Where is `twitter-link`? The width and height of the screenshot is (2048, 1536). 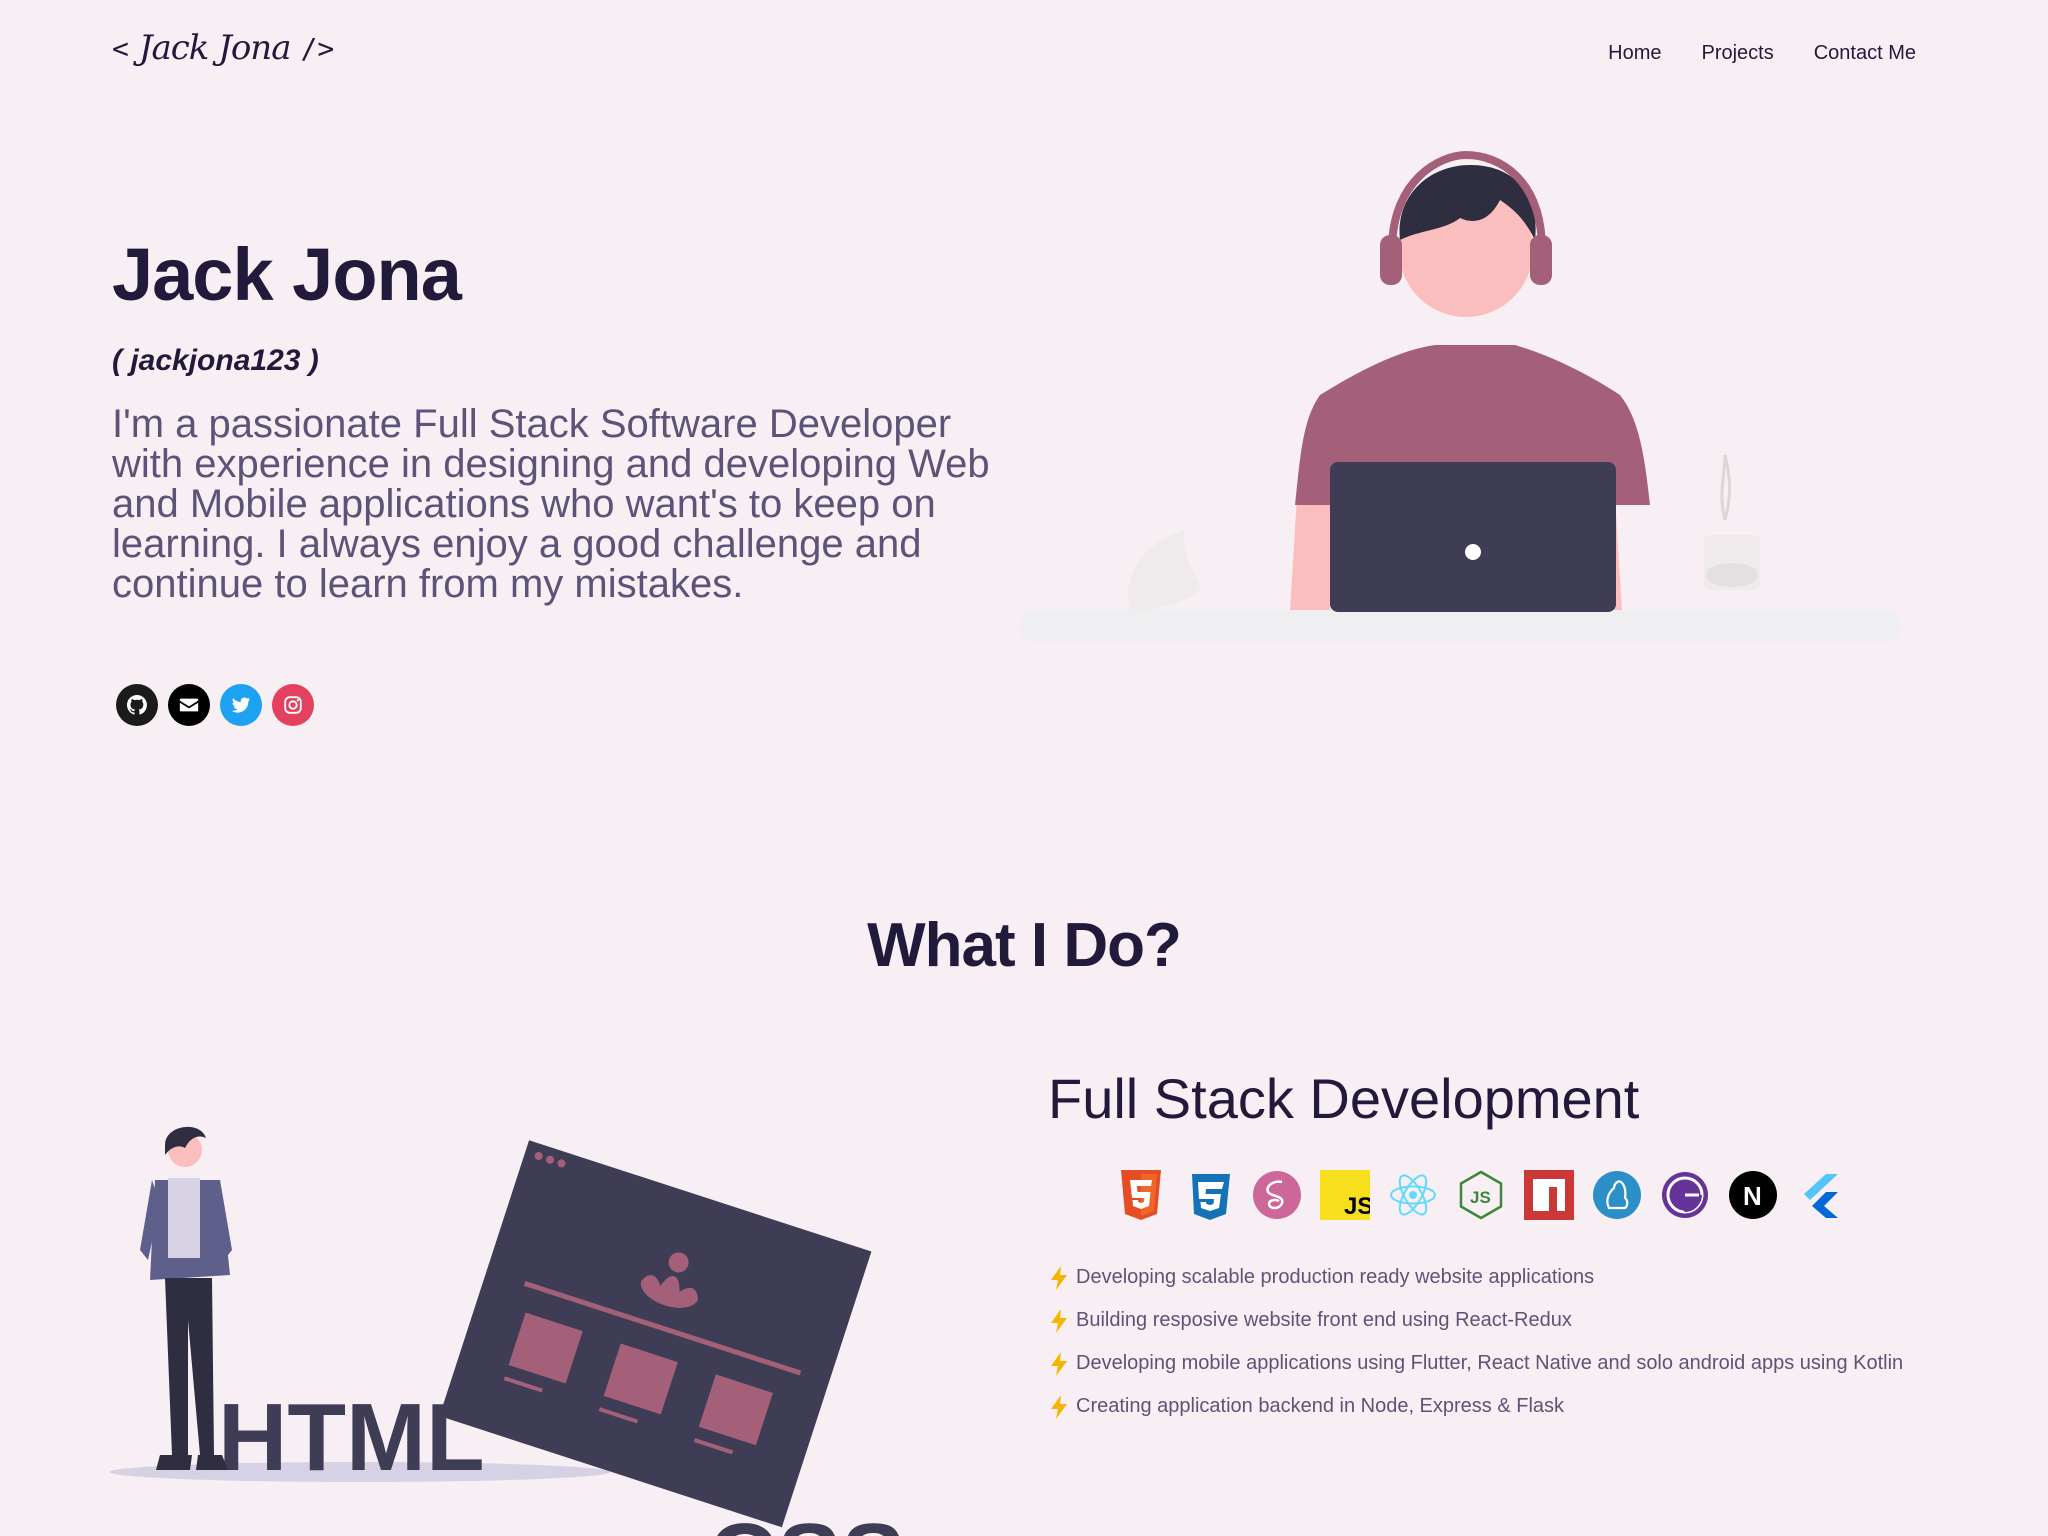 twitter-link is located at coordinates (241, 705).